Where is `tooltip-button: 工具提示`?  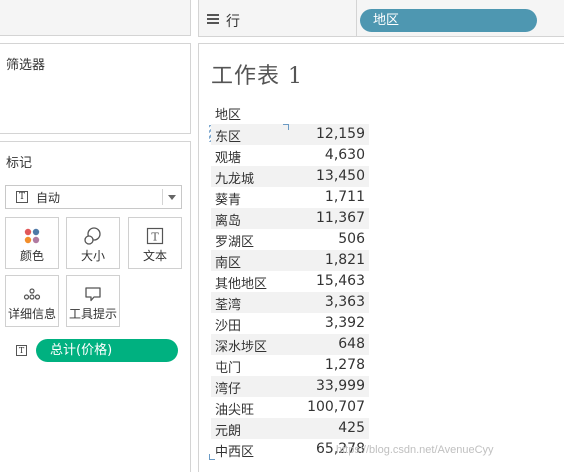 tooltip-button: 工具提示 is located at coordinates (93, 301).